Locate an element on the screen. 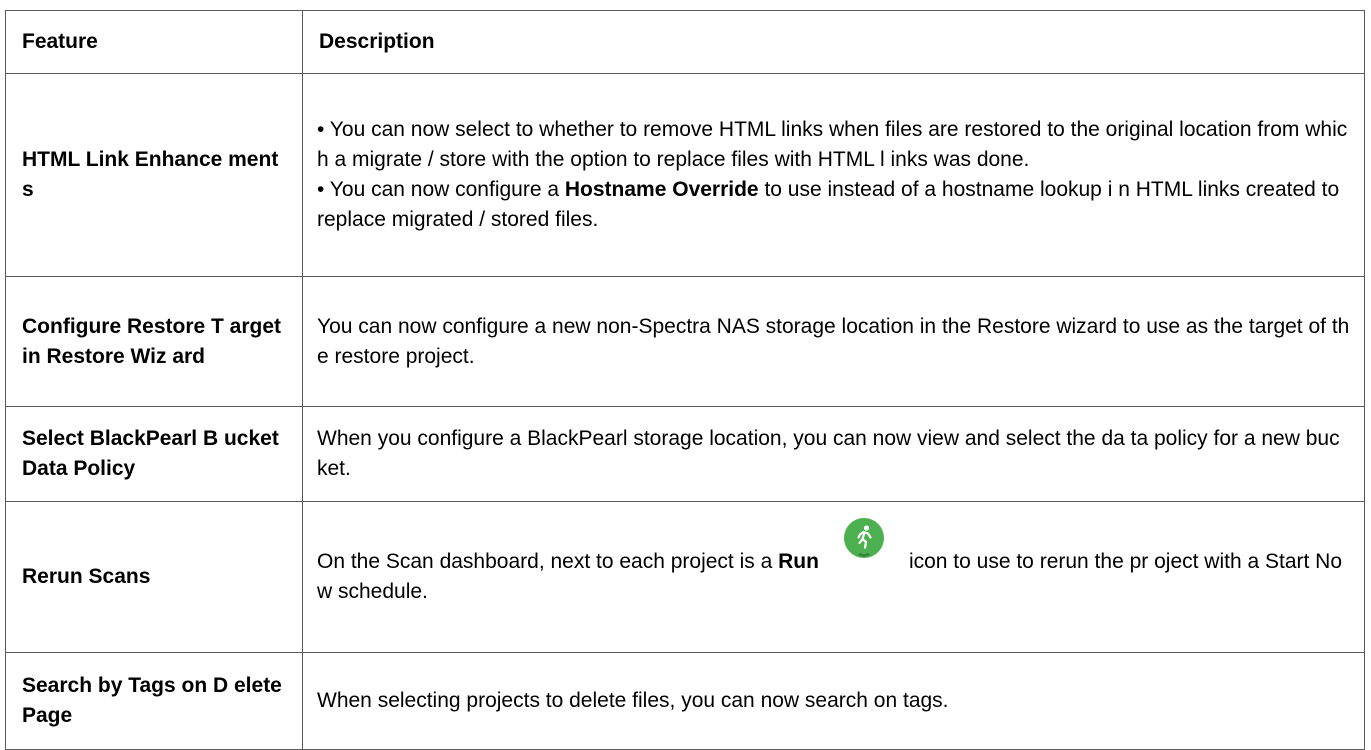 The height and width of the screenshot is (750, 1371). feature-cell: Rerun Scans is located at coordinates (154, 576).